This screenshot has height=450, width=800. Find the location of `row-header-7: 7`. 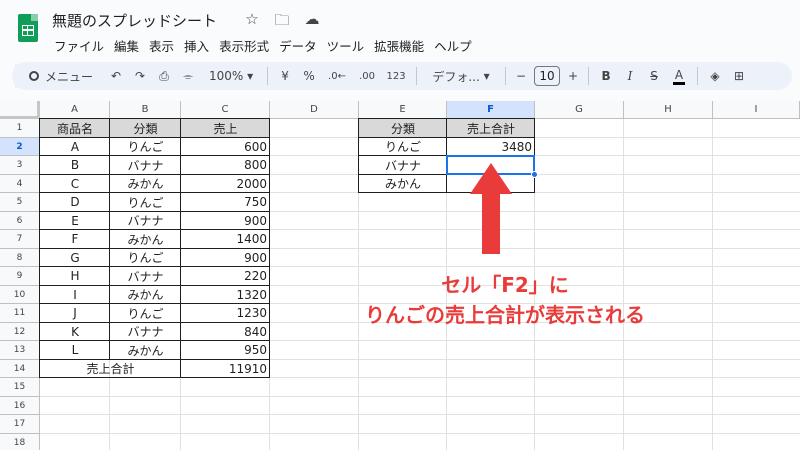

row-header-7: 7 is located at coordinates (20, 239).